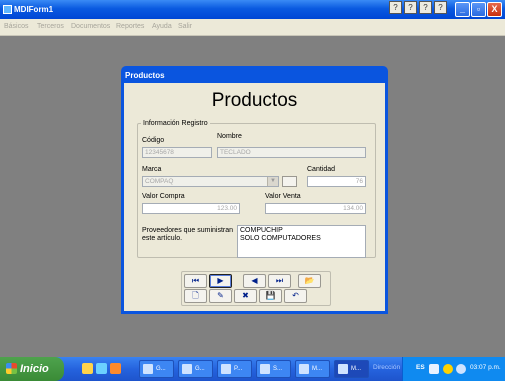 This screenshot has height=381, width=505. I want to click on language-indicator: ES, so click(420, 367).